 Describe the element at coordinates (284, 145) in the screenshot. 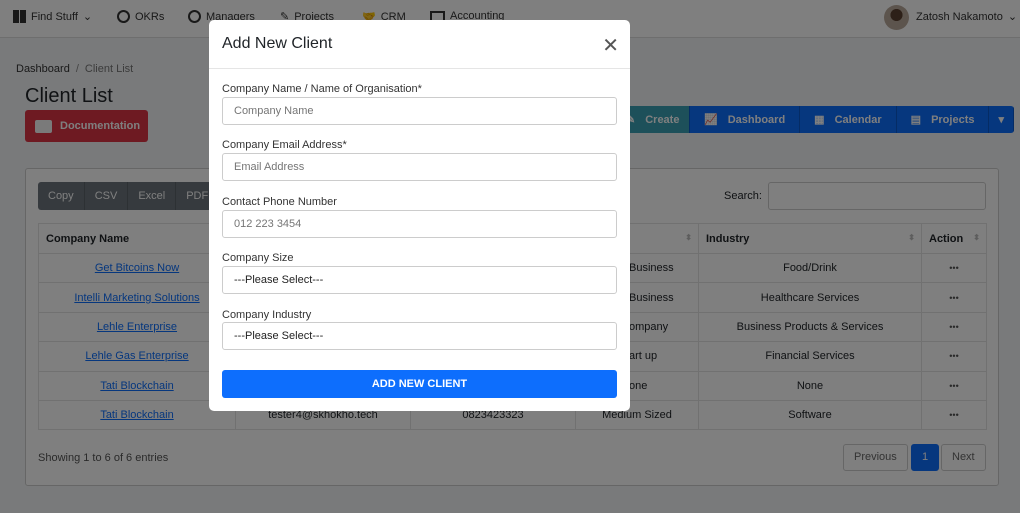

I see `company-email-label: Company Email Address*` at that location.